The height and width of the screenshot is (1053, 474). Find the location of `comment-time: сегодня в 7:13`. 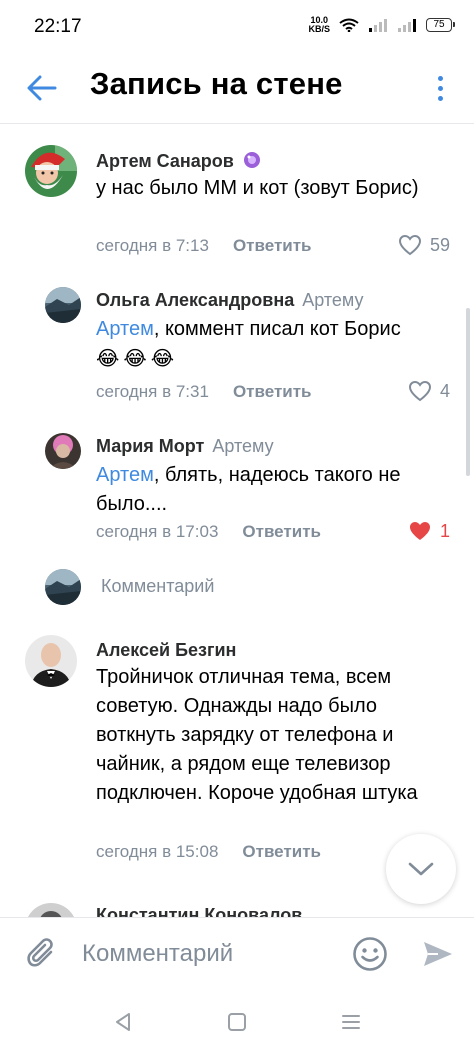

comment-time: сегодня в 7:13 is located at coordinates (152, 245).